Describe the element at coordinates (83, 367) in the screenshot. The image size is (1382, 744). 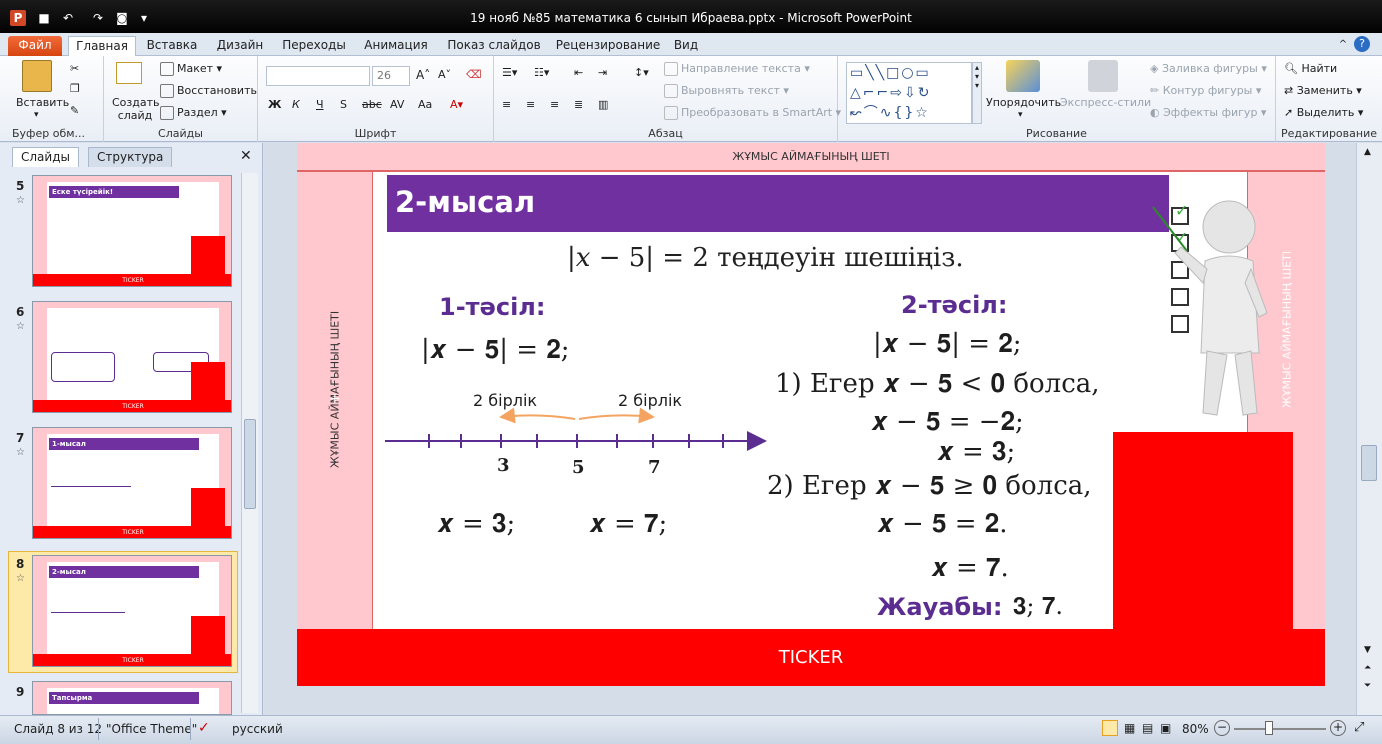
I see `thumb-box` at that location.